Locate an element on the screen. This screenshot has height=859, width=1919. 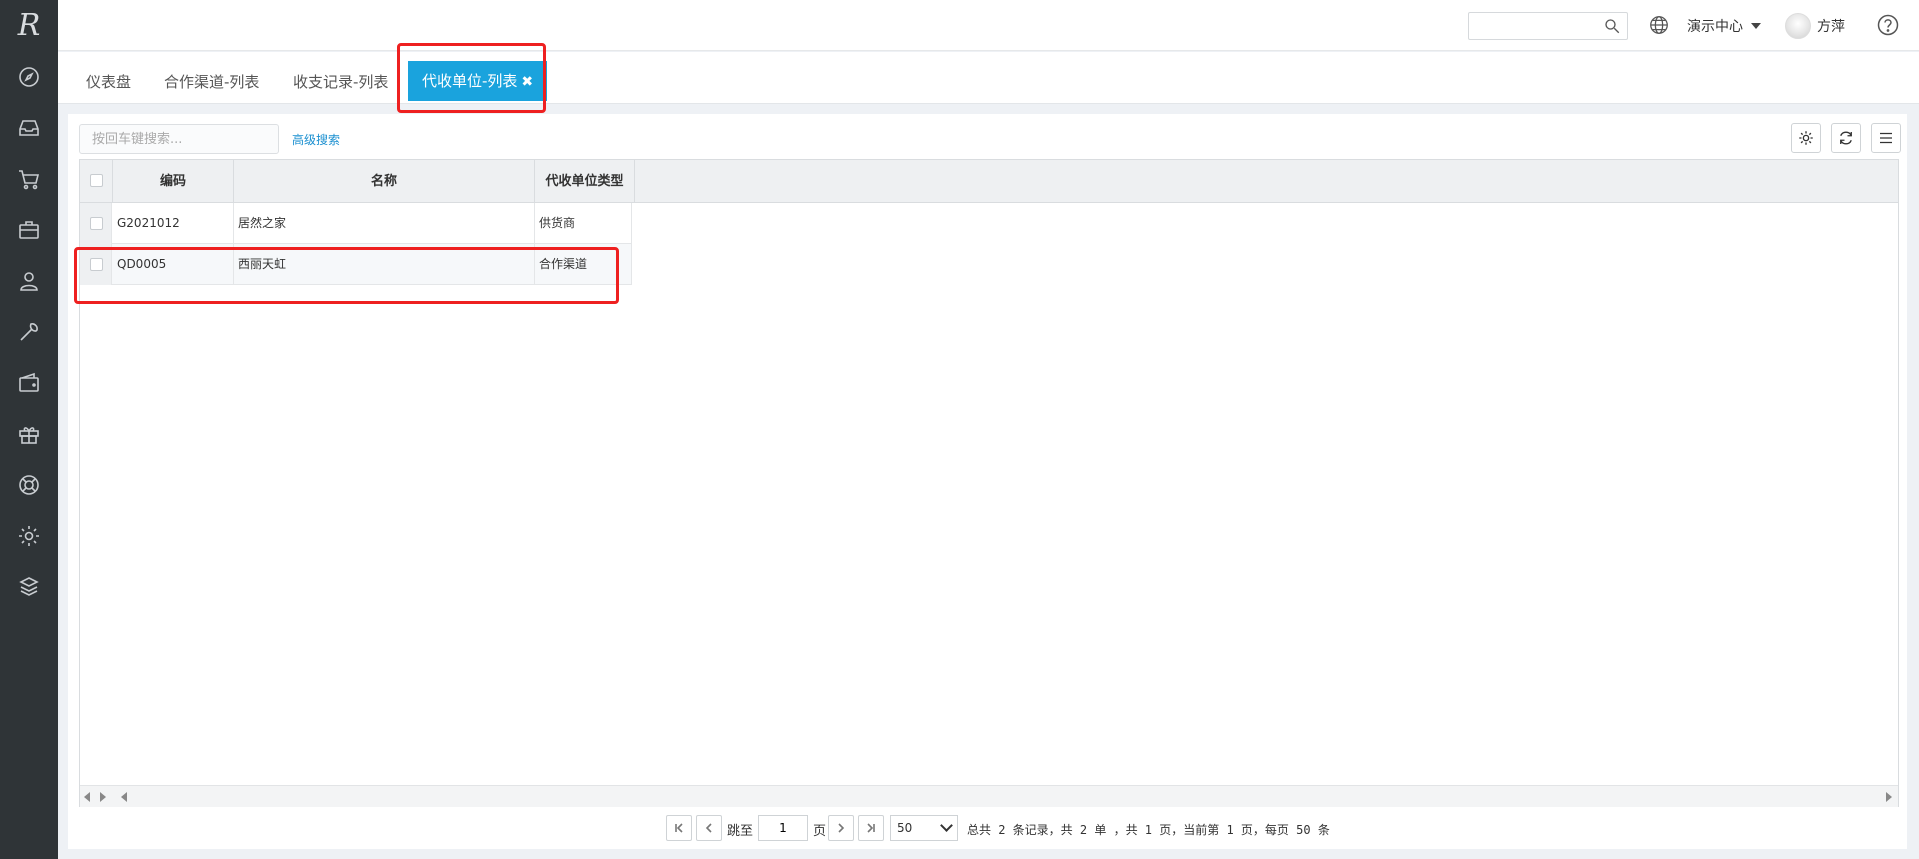
chevron-down-icon is located at coordinates (946, 825).